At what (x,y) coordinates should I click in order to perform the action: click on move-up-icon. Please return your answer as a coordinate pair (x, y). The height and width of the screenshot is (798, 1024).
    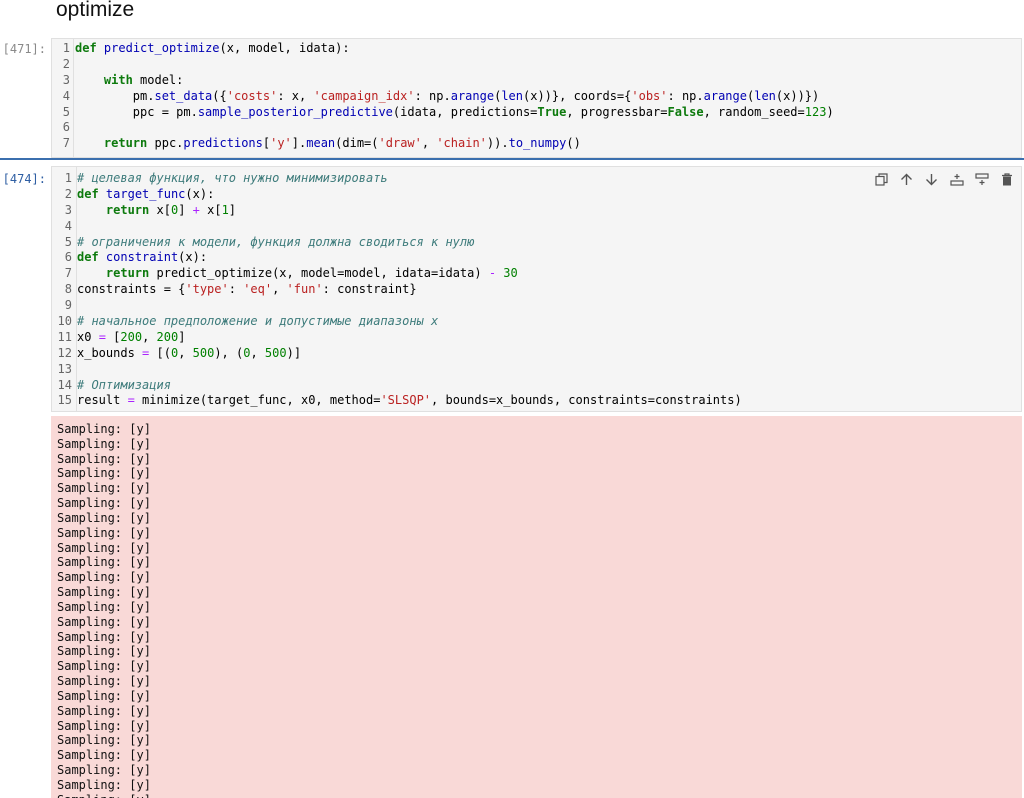
    Looking at the image, I should click on (906, 179).